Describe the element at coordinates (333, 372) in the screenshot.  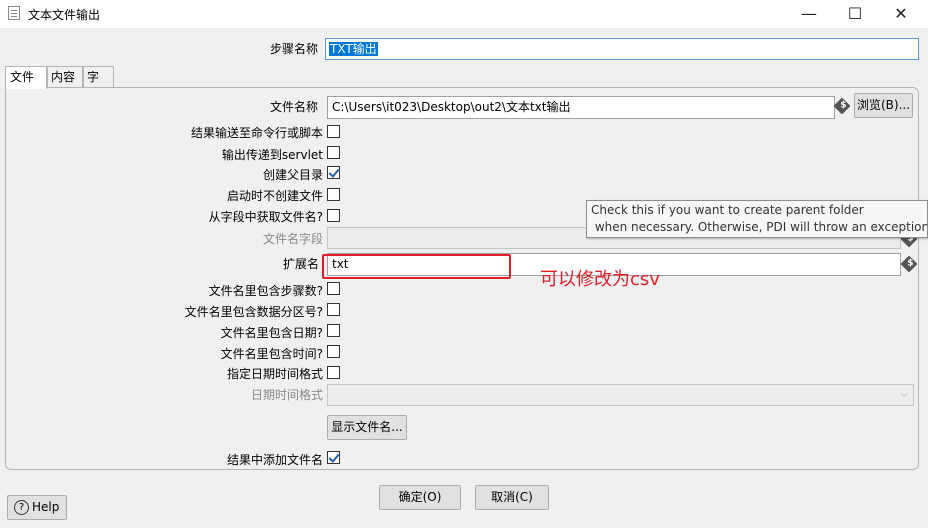
I see `specify-datetime-format-checkbox` at that location.